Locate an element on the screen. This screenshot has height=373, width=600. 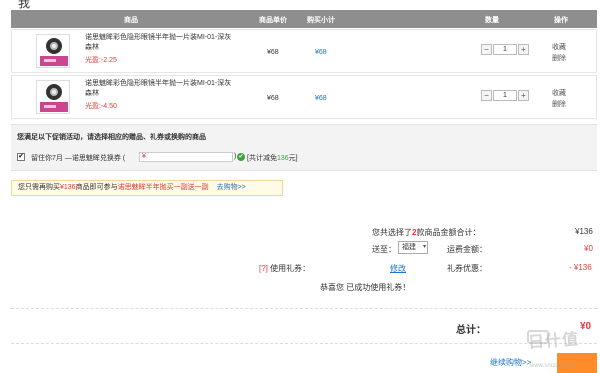
header-subtotal: 购买小计 is located at coordinates (321, 20).